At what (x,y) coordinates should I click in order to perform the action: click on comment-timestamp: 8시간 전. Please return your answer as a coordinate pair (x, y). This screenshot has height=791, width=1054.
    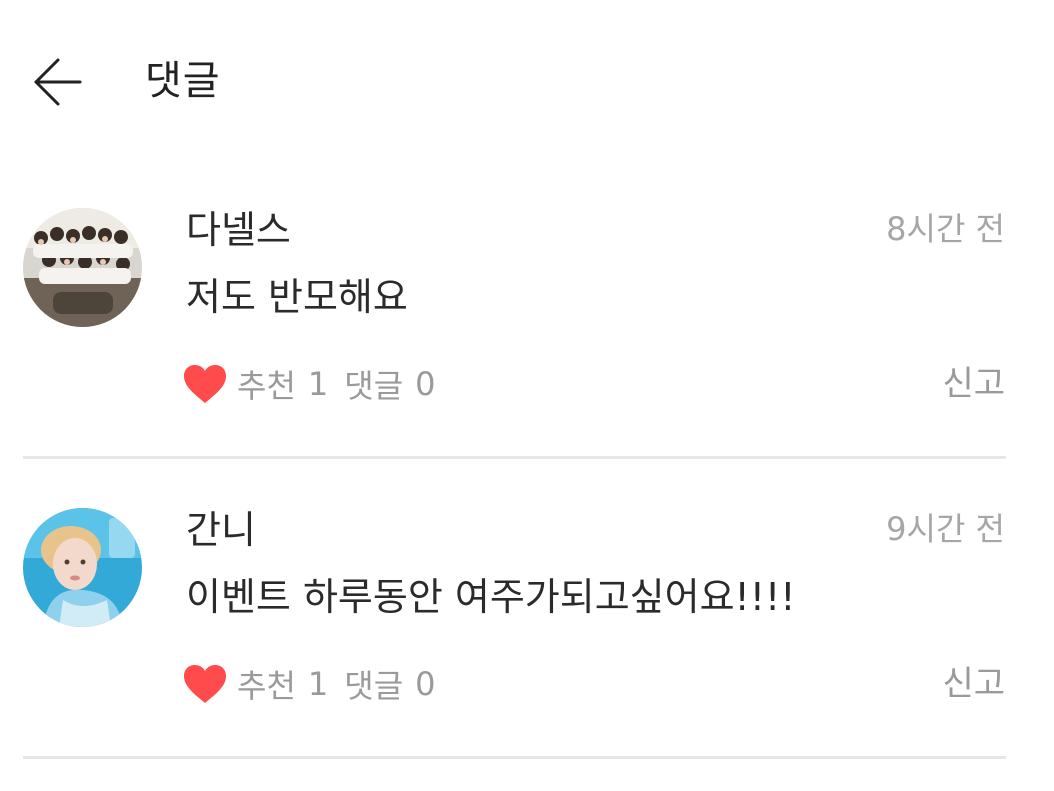
    Looking at the image, I should click on (945, 229).